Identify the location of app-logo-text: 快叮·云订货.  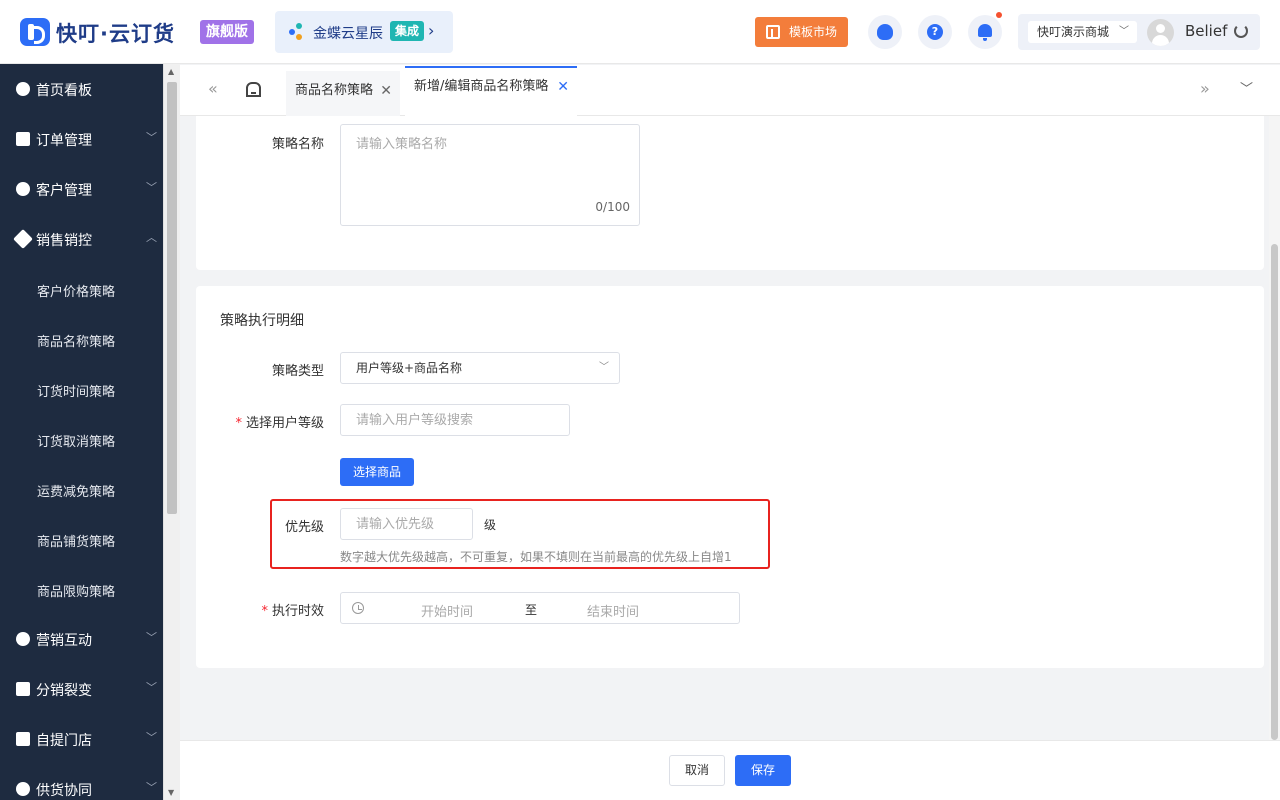
(115, 34).